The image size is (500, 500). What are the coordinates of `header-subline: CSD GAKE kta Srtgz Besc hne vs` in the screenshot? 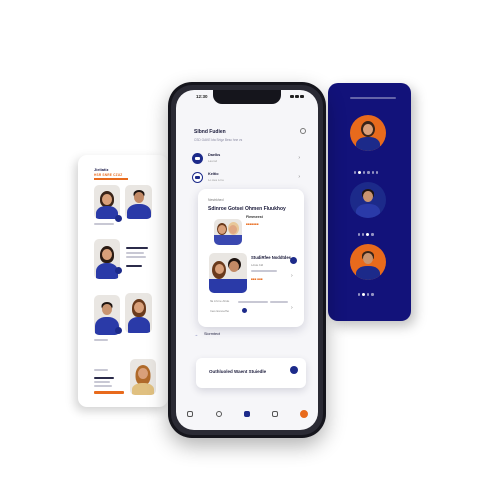 It's located at (218, 140).